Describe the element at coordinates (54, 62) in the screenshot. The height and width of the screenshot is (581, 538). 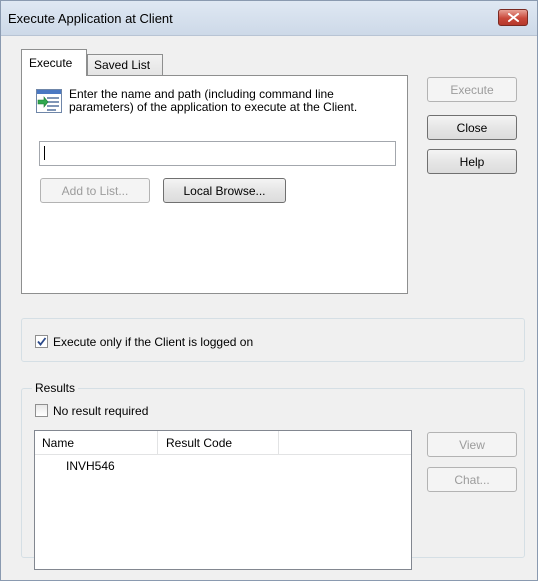
I see `tab-execute: Execute` at that location.